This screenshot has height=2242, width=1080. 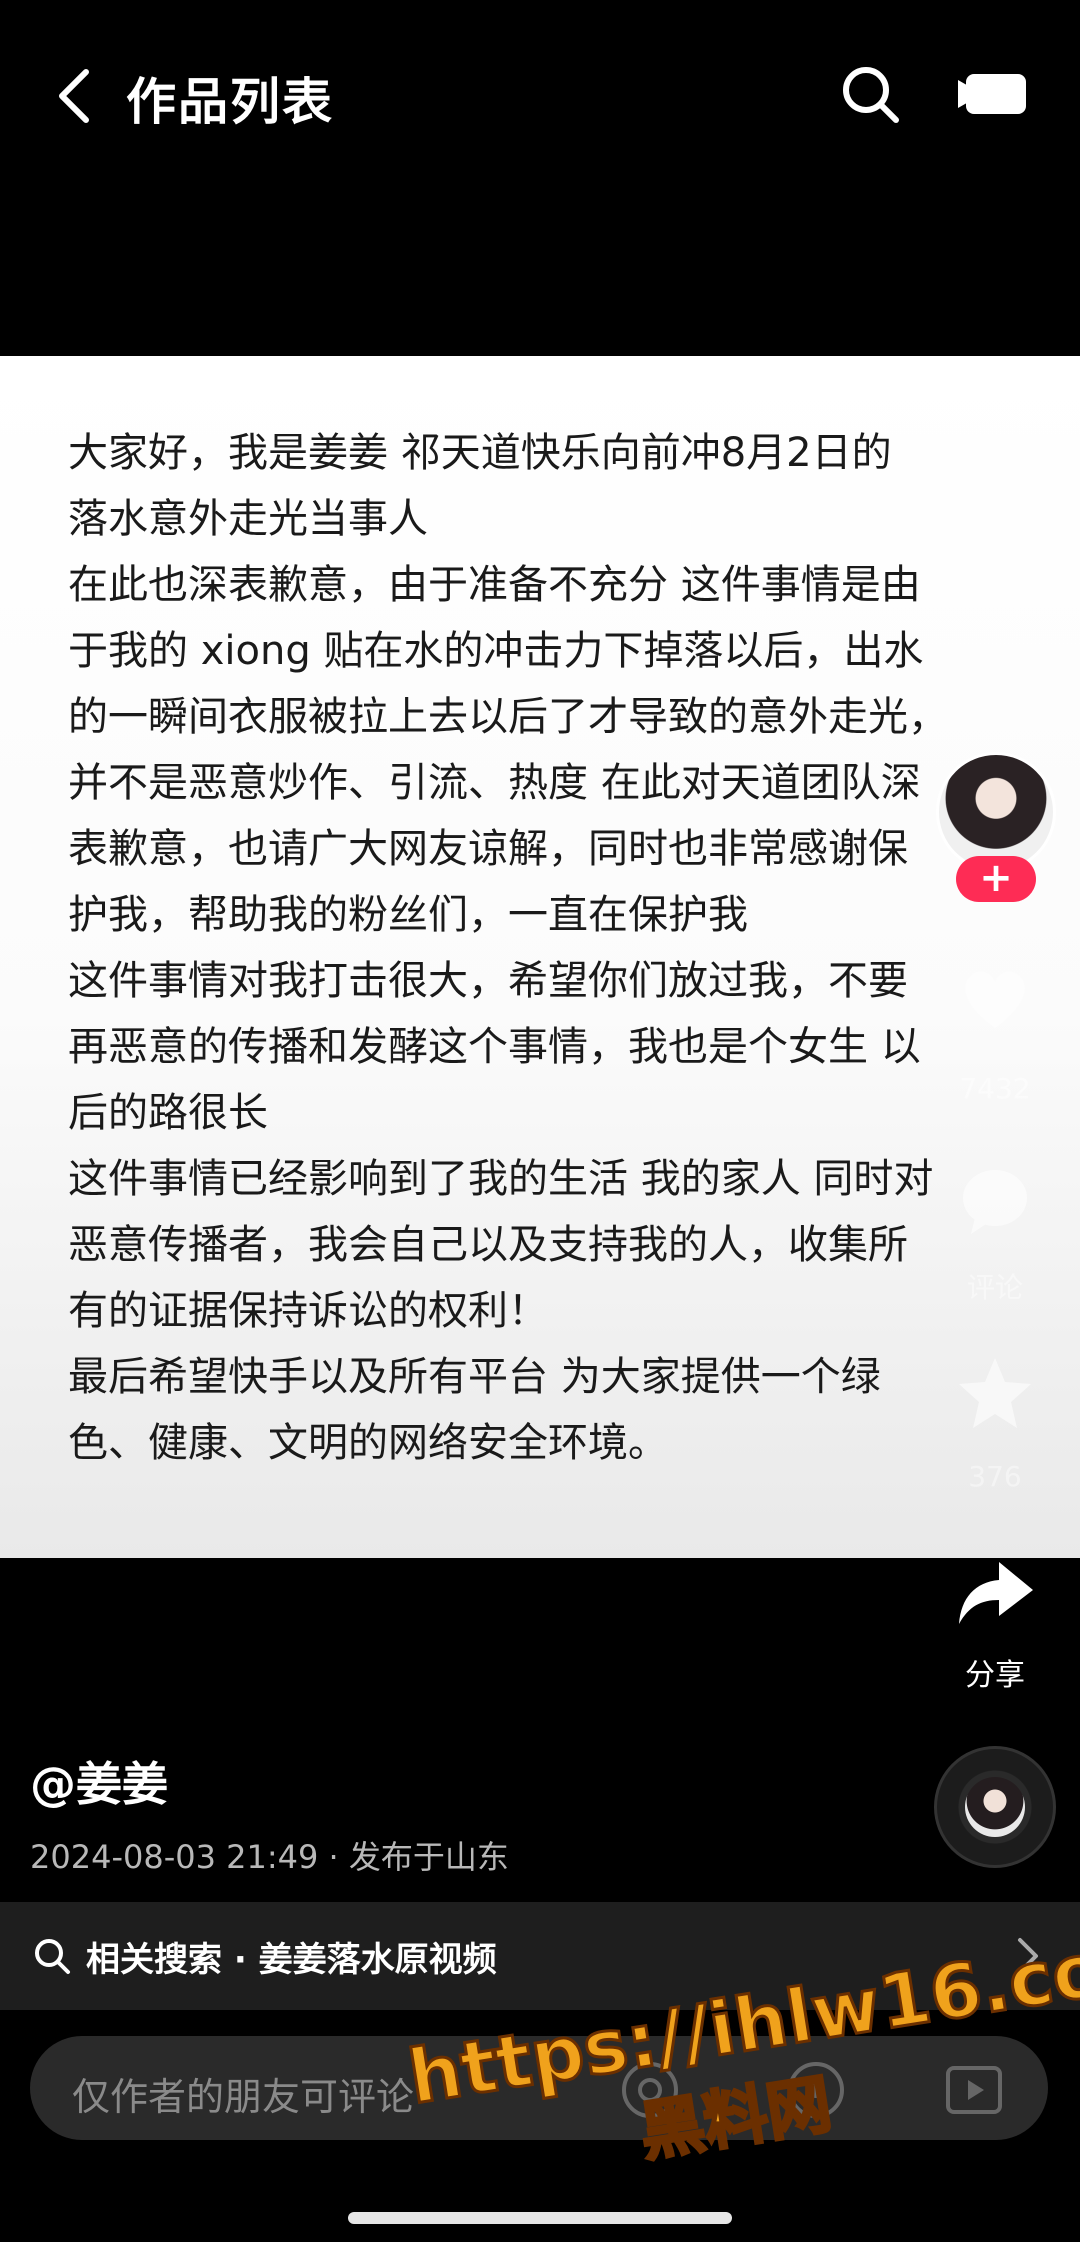 I want to click on like-count: 7432, so click(x=995, y=1088).